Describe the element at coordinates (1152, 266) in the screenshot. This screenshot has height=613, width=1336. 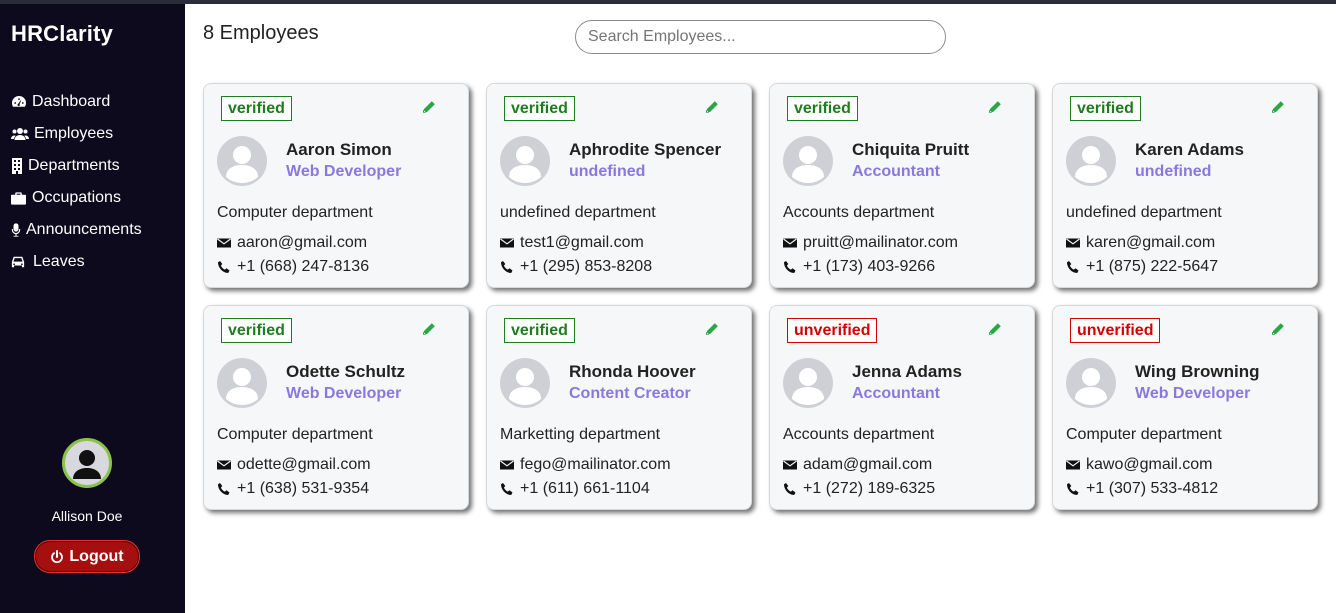
I see `employee-phone-text: +1 (875) 222-5647` at that location.